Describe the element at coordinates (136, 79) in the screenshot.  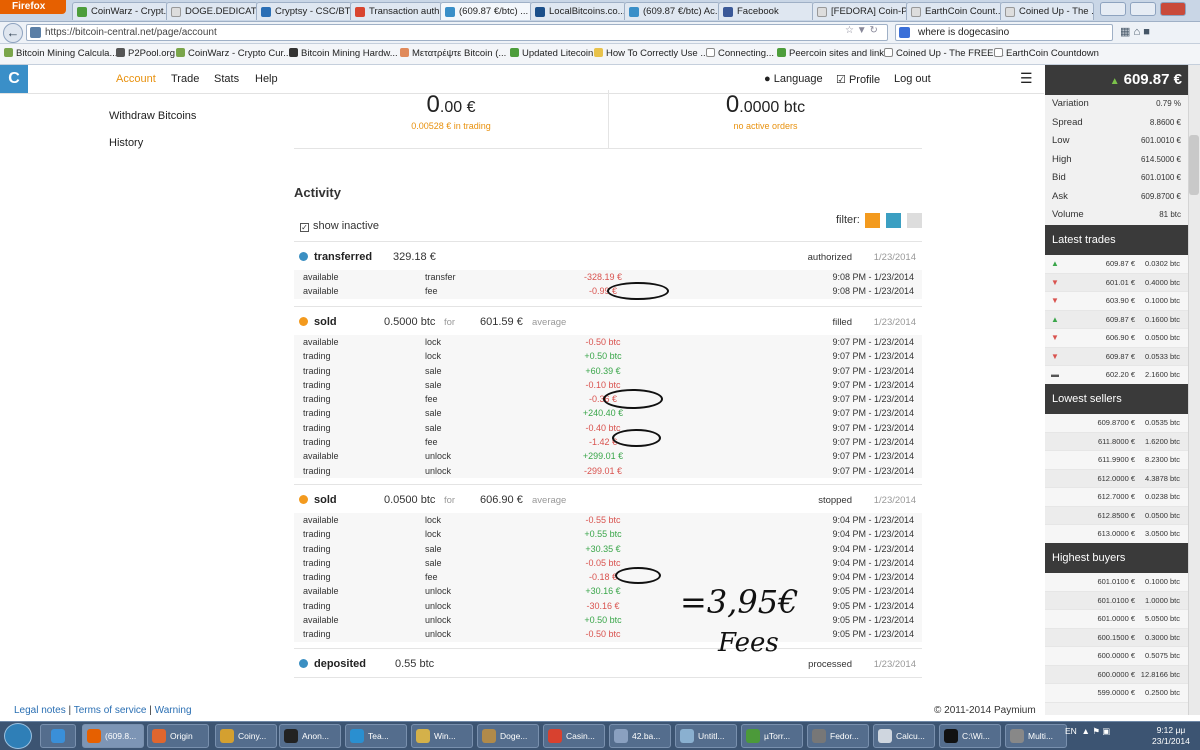
I see `nav-account: Account` at that location.